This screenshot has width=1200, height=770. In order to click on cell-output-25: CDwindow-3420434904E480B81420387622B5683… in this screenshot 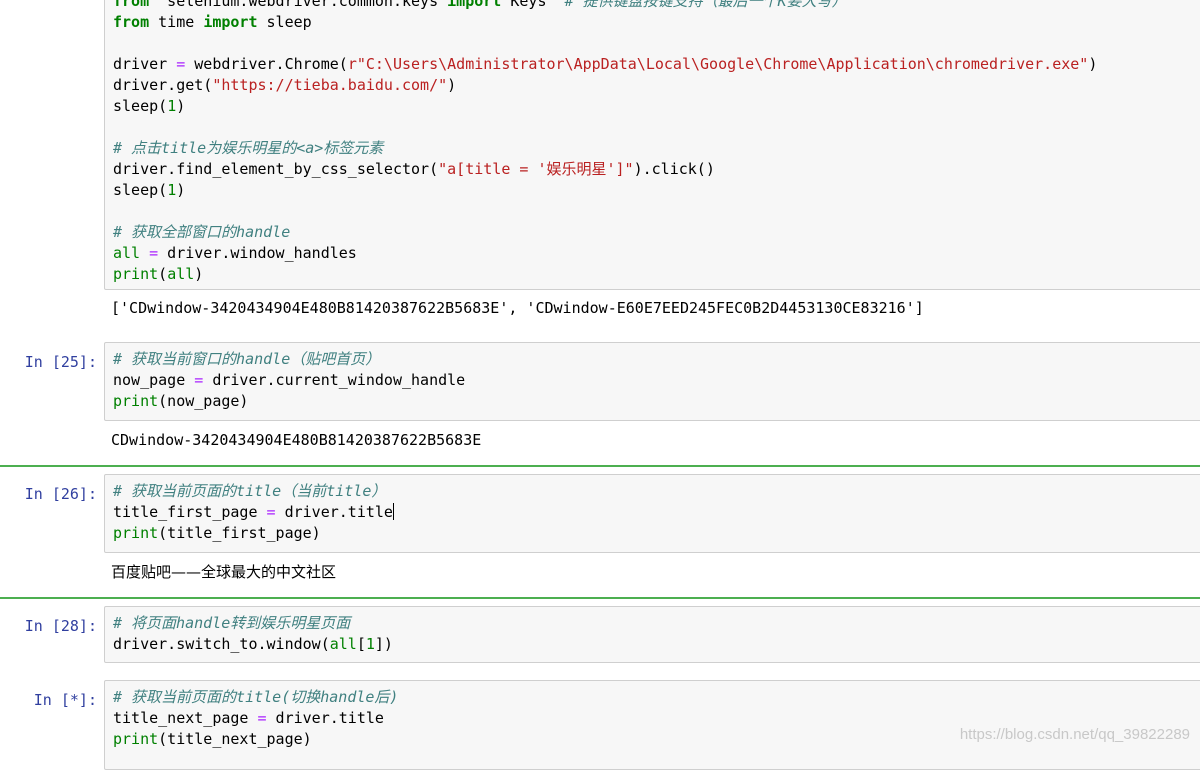, I will do `click(296, 440)`.